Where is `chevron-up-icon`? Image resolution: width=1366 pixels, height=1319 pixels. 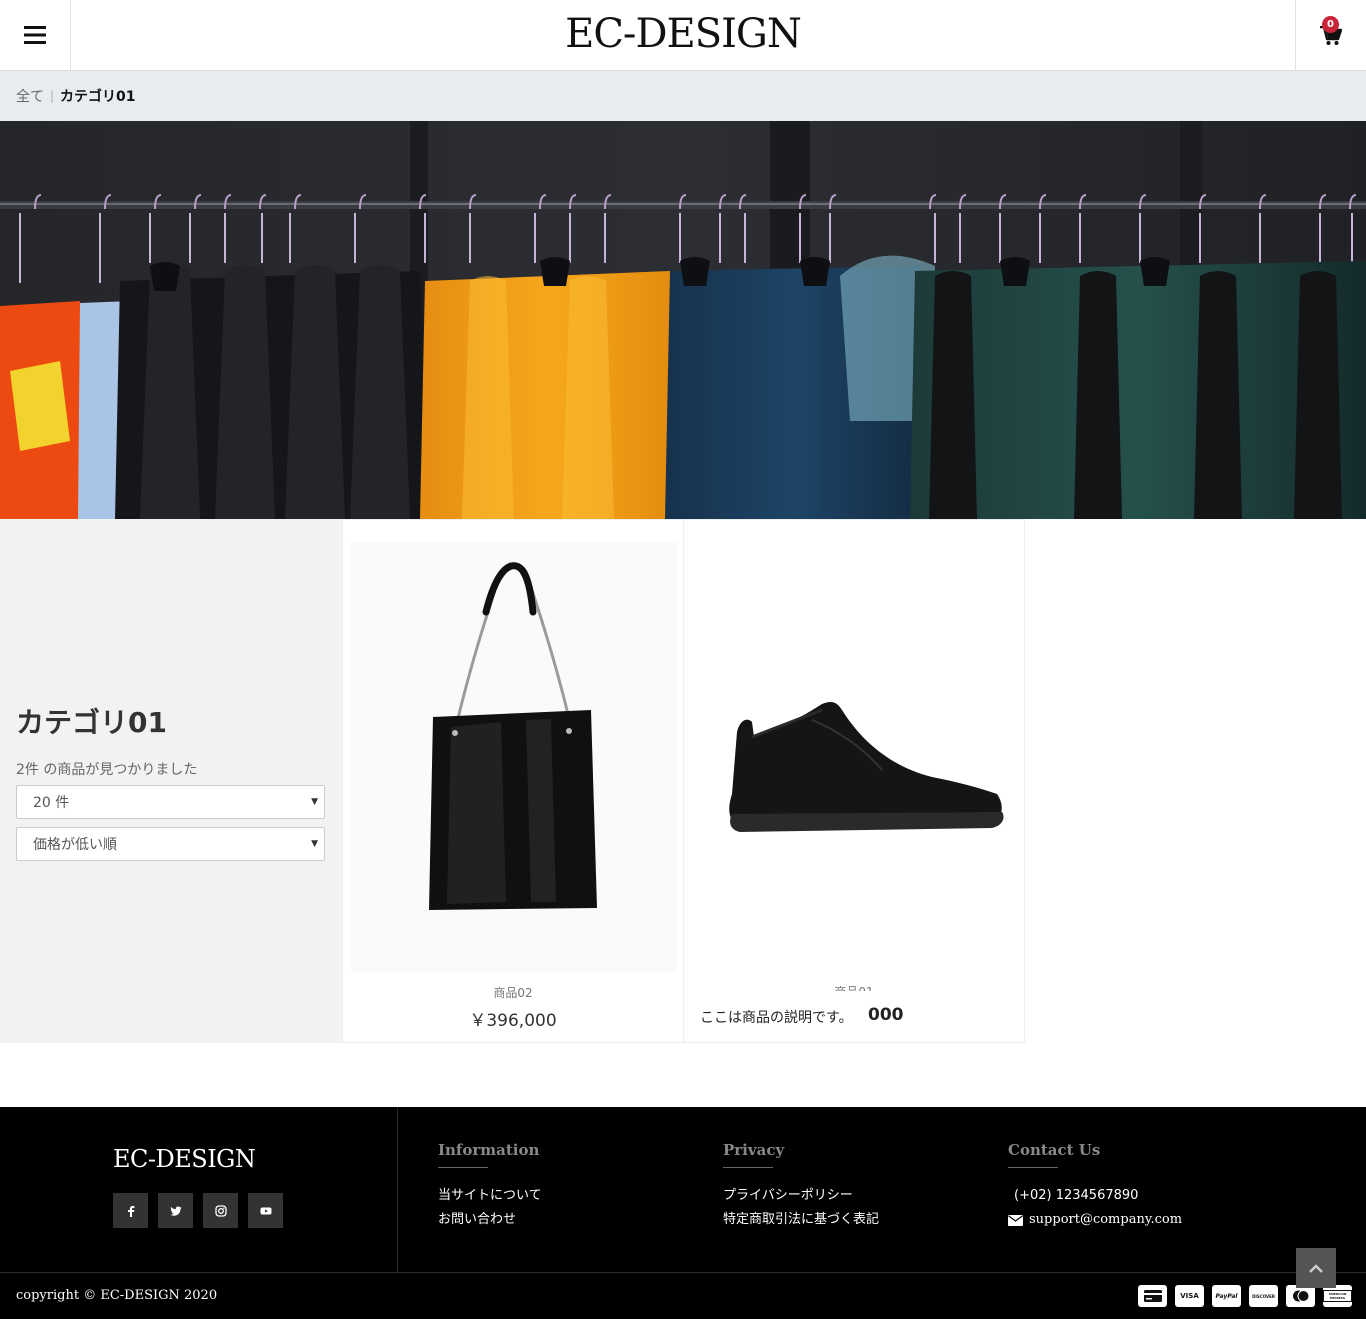
chevron-up-icon is located at coordinates (1316, 1268).